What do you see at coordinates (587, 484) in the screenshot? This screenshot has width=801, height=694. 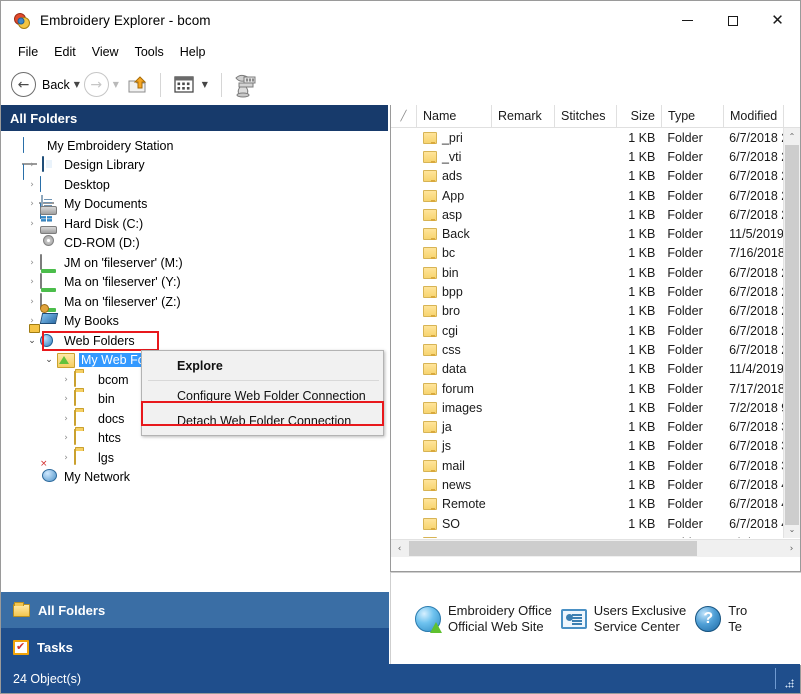 I see `file-list-row: news 1 KB Folder 6/7/2018 4` at bounding box center [587, 484].